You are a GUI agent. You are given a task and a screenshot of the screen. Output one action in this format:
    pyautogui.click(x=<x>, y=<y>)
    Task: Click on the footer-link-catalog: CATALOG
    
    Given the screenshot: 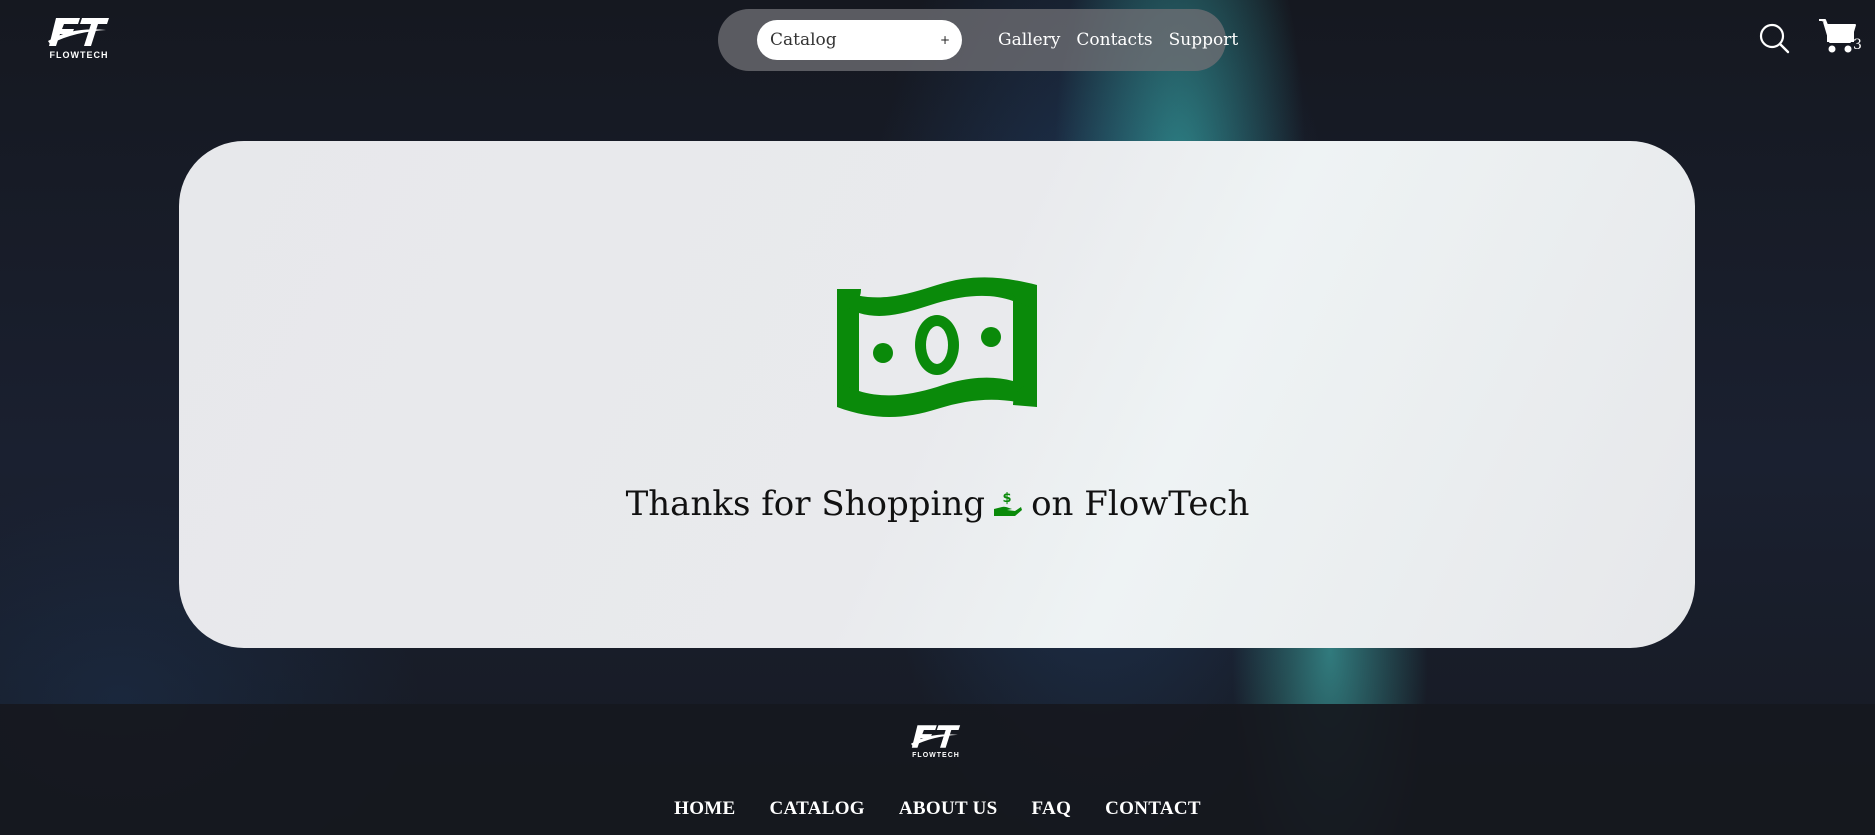 What is the action you would take?
    pyautogui.click(x=817, y=809)
    